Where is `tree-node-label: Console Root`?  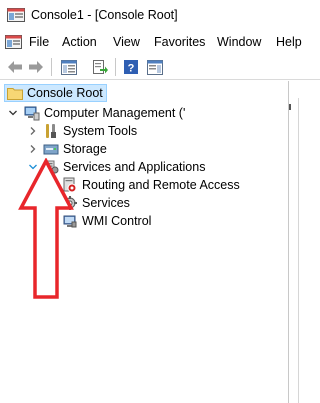 tree-node-label: Console Root is located at coordinates (65, 93).